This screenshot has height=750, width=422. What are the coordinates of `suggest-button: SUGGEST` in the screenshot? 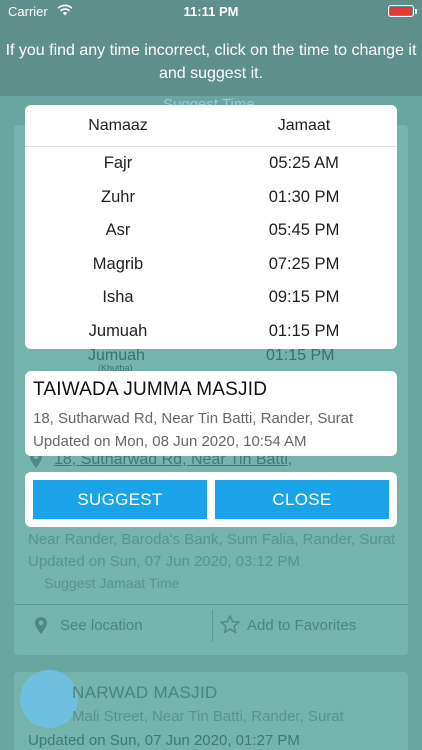 It's located at (120, 499).